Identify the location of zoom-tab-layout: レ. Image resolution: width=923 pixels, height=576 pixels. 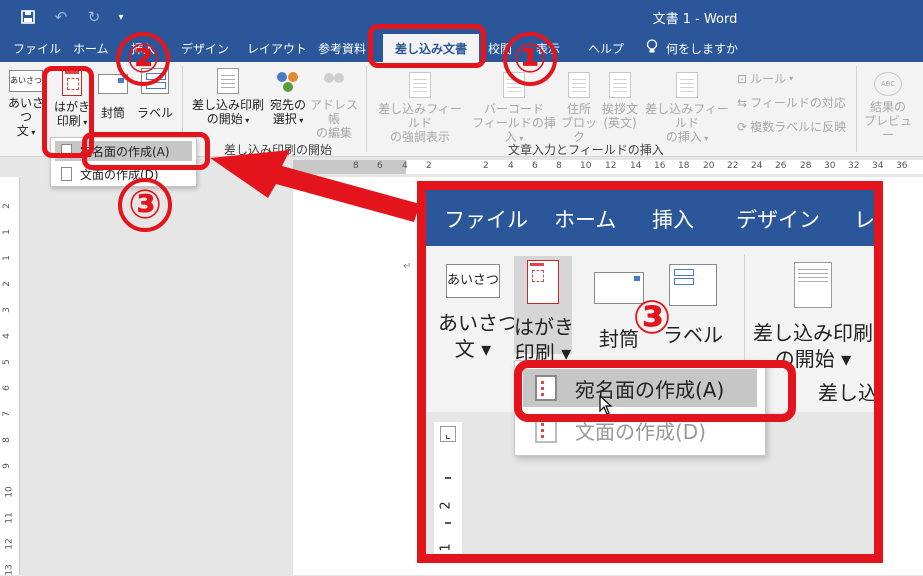
(864, 219).